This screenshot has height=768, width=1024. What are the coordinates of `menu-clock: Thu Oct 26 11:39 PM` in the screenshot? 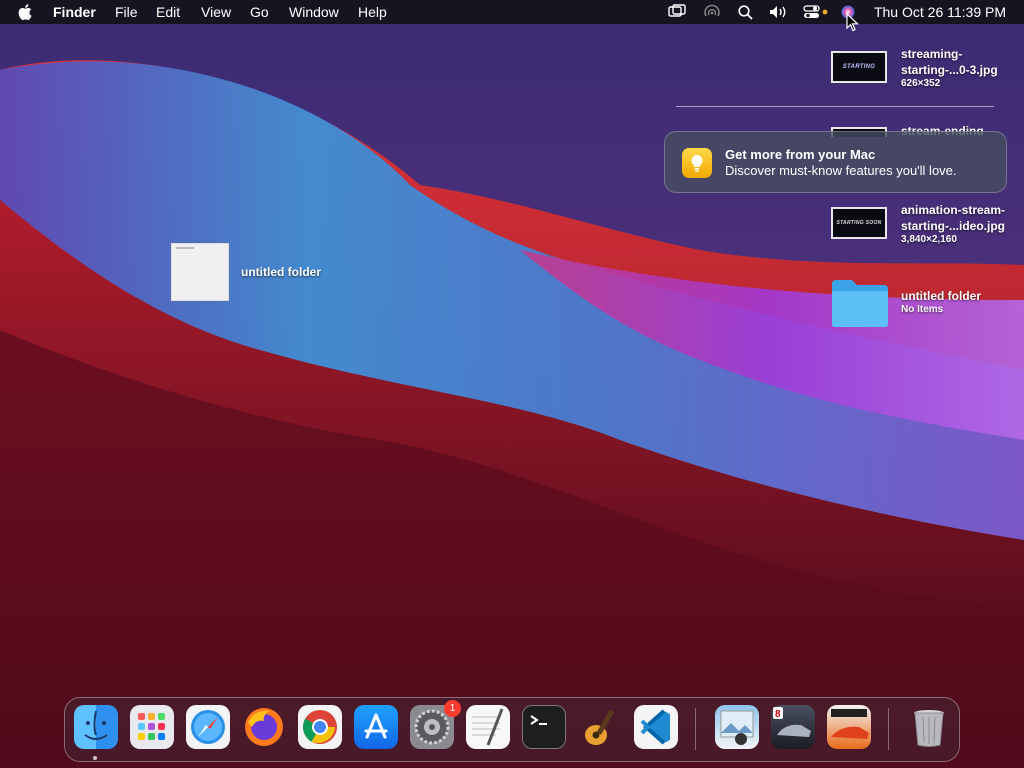 It's located at (940, 12).